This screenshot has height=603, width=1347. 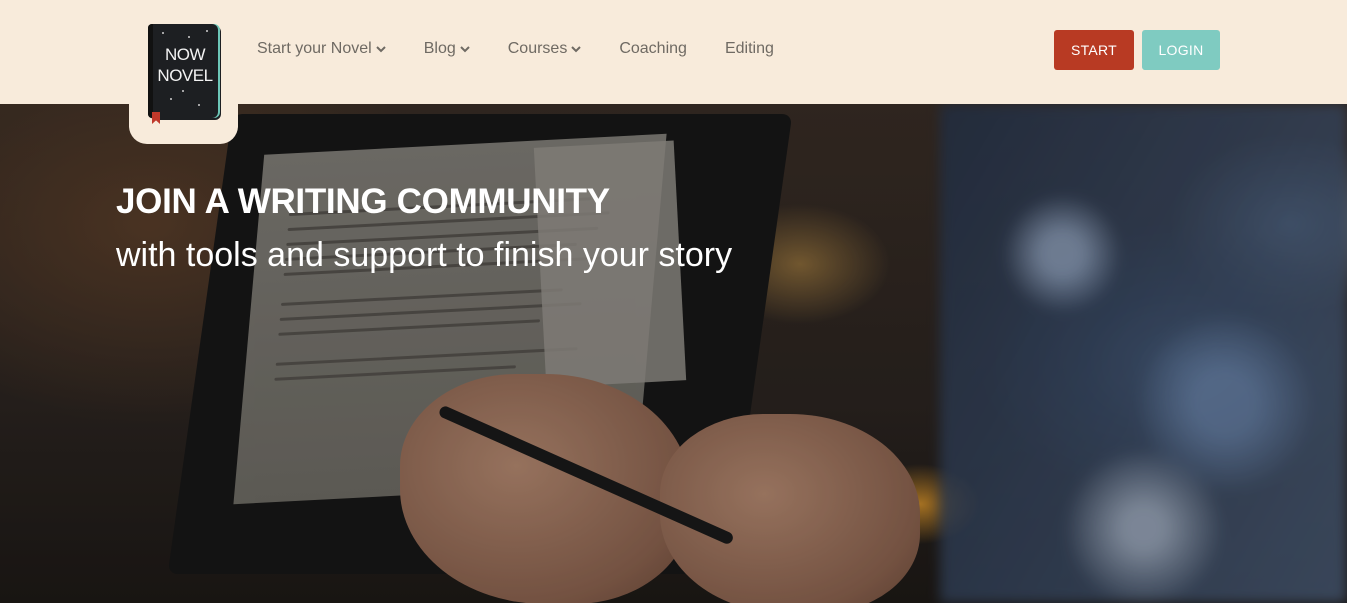 I want to click on nav-start-your-novel: Start your Novel, so click(x=321, y=49).